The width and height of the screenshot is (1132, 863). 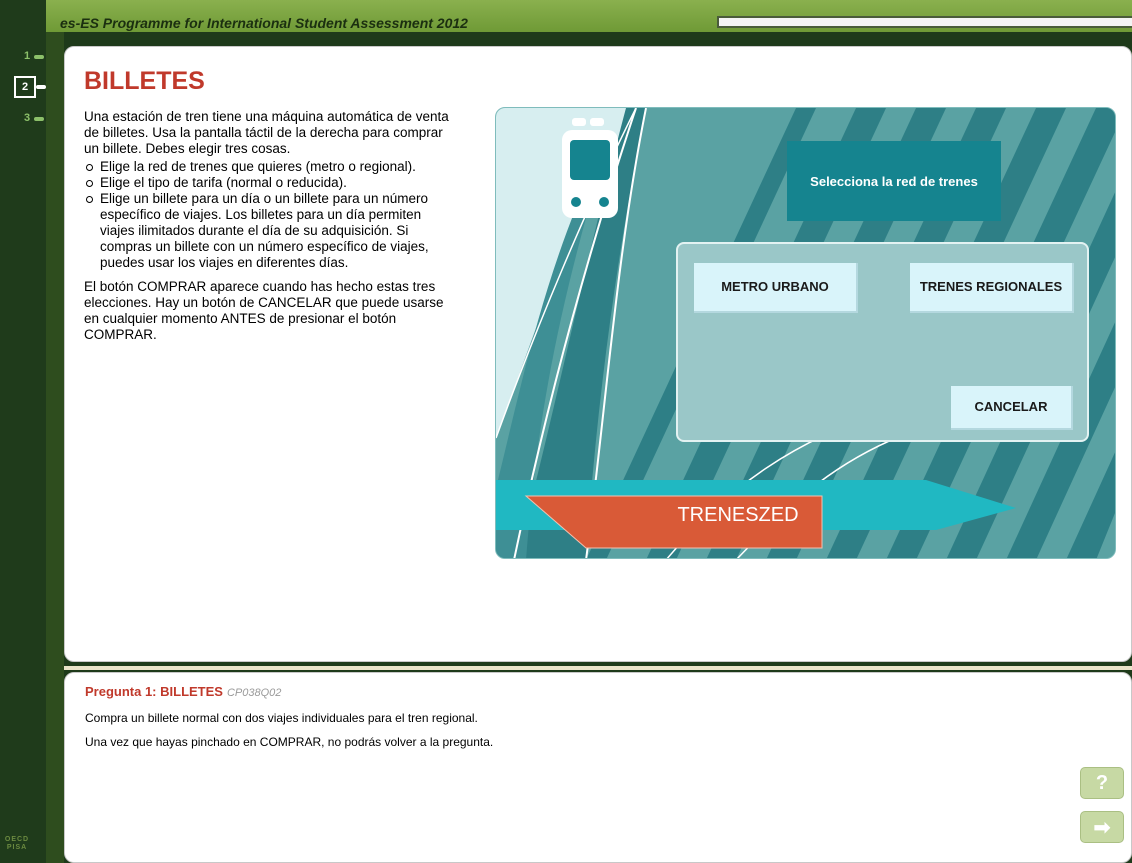 What do you see at coordinates (894, 181) in the screenshot?
I see `machine-screen-title: Selecciona la red de trenes` at bounding box center [894, 181].